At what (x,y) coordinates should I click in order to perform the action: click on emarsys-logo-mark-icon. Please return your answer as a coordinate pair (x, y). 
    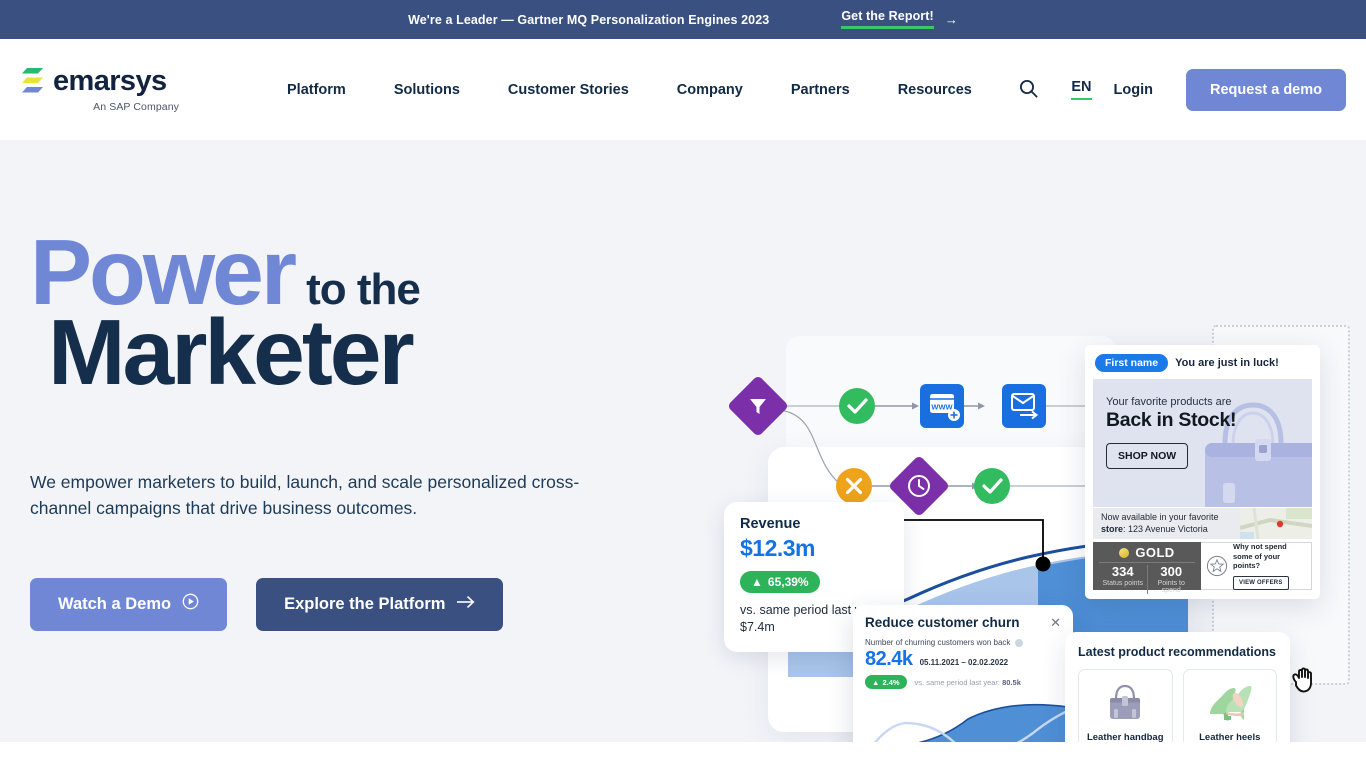
    Looking at the image, I should click on (33, 81).